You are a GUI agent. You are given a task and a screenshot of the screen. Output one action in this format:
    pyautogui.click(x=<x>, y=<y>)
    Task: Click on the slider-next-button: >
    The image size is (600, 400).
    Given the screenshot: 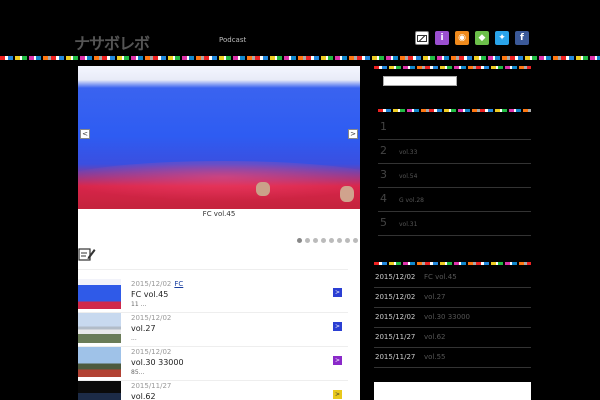 What is the action you would take?
    pyautogui.click(x=353, y=134)
    